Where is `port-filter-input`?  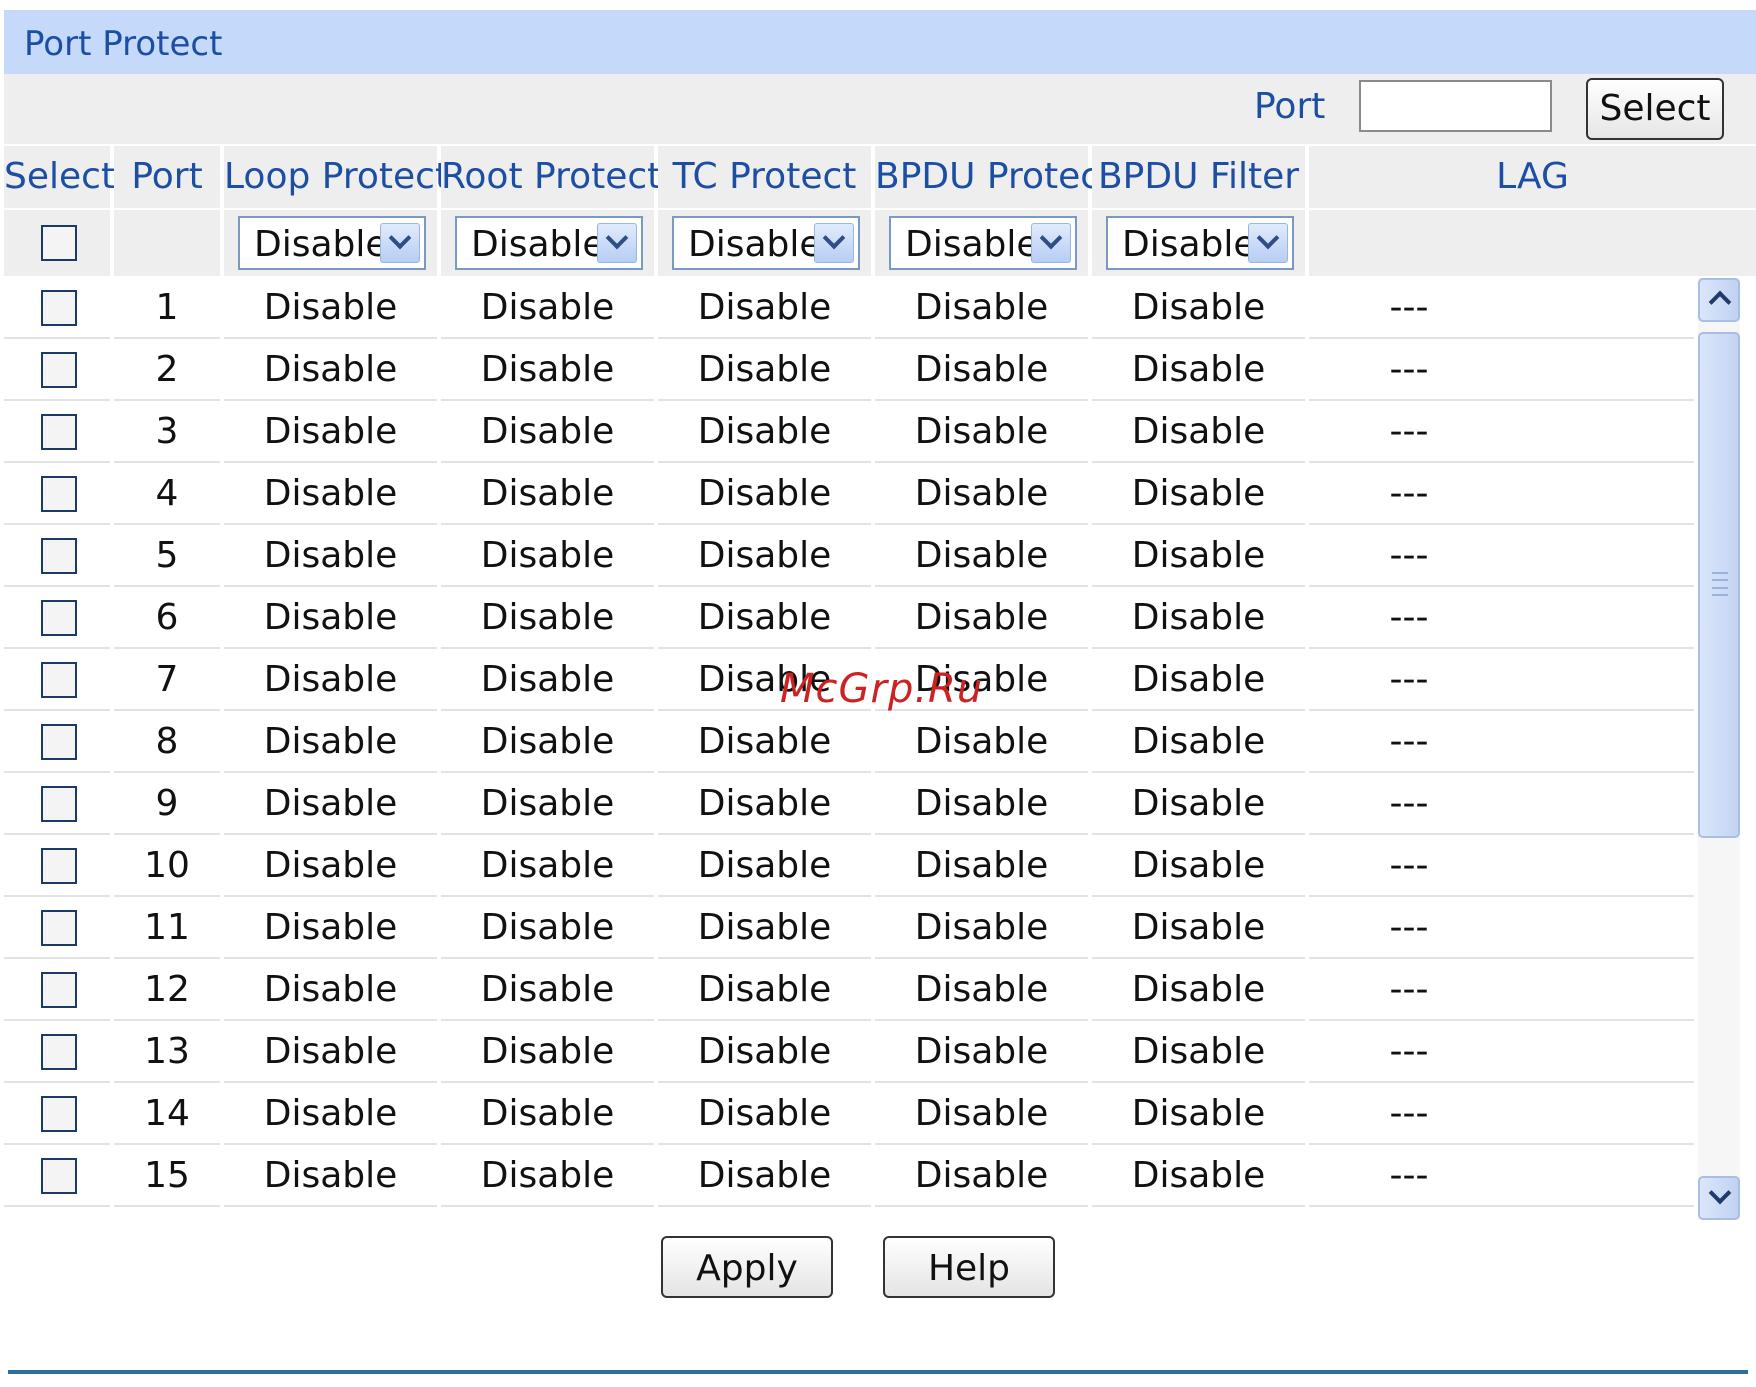 port-filter-input is located at coordinates (1455, 106).